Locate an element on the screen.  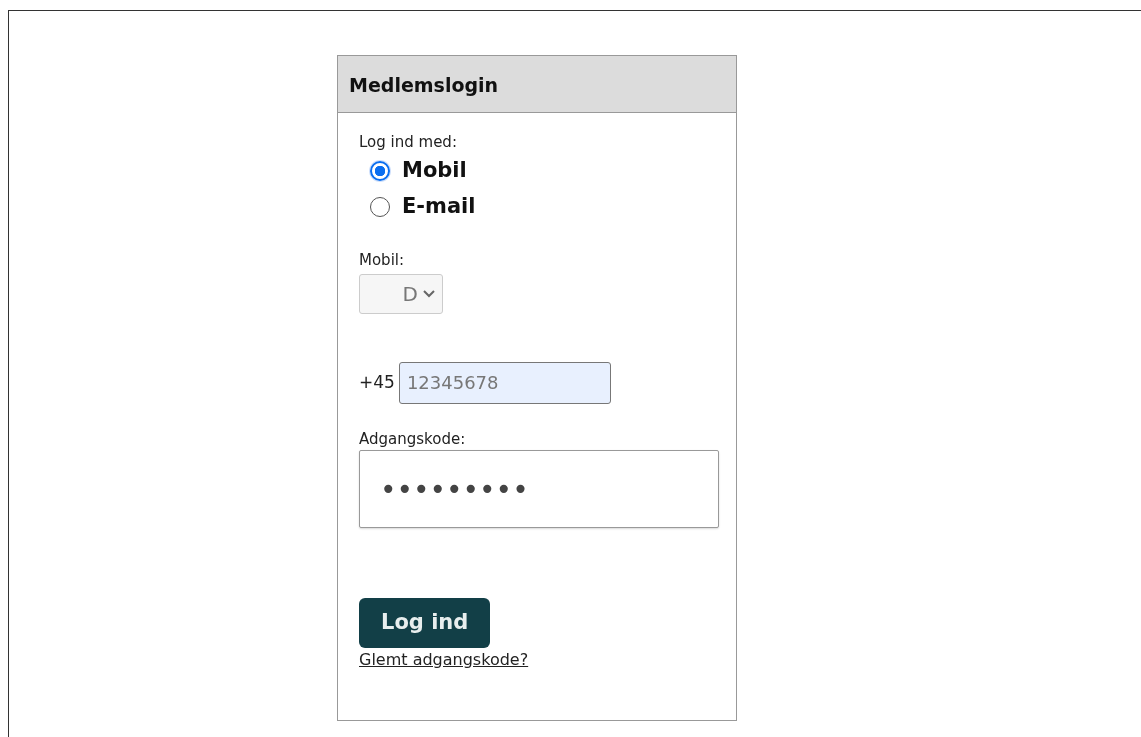
radio-label: E-mail is located at coordinates (439, 207).